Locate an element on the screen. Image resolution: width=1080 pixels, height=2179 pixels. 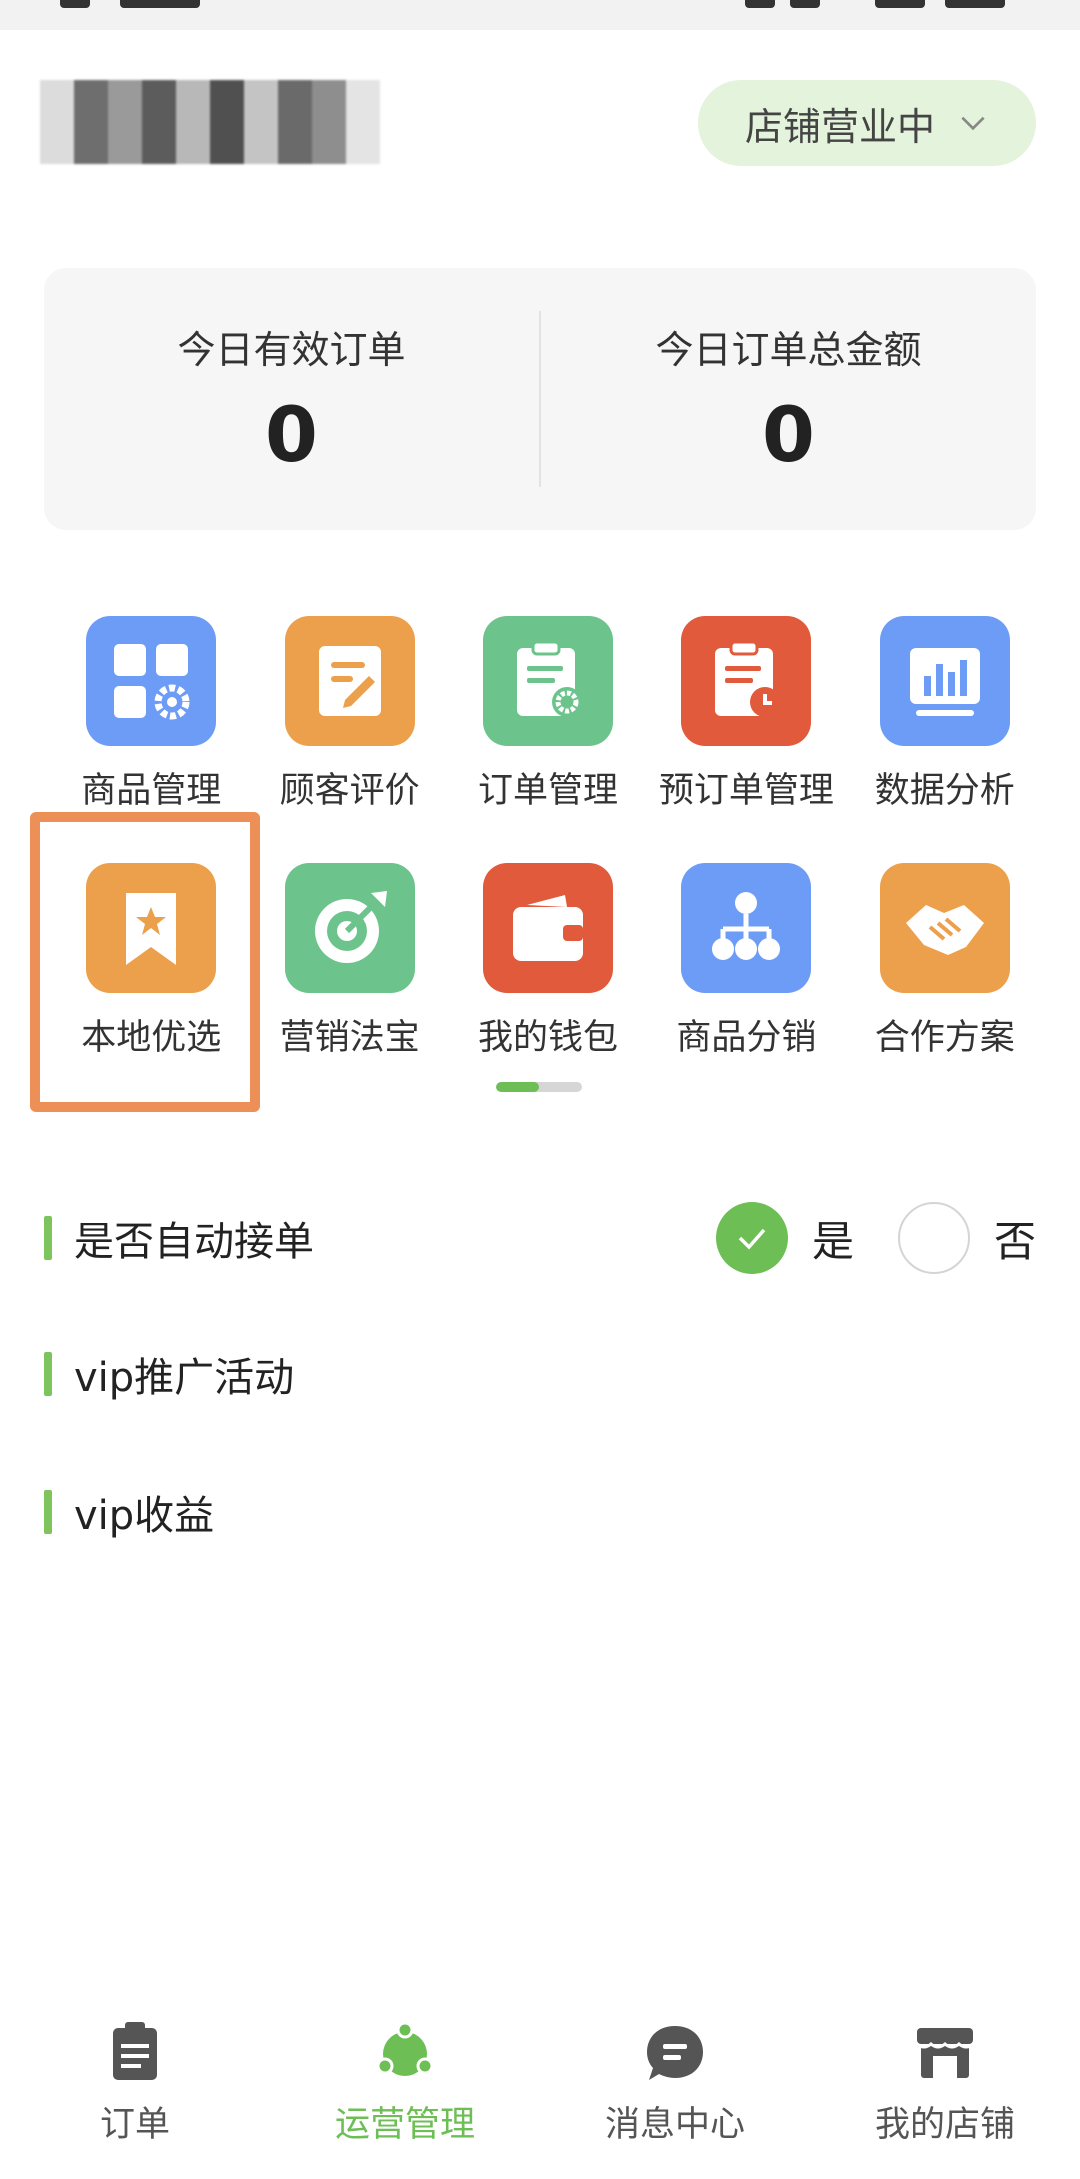
auto-accept-label: 是否自动接单 is located at coordinates (194, 1242).